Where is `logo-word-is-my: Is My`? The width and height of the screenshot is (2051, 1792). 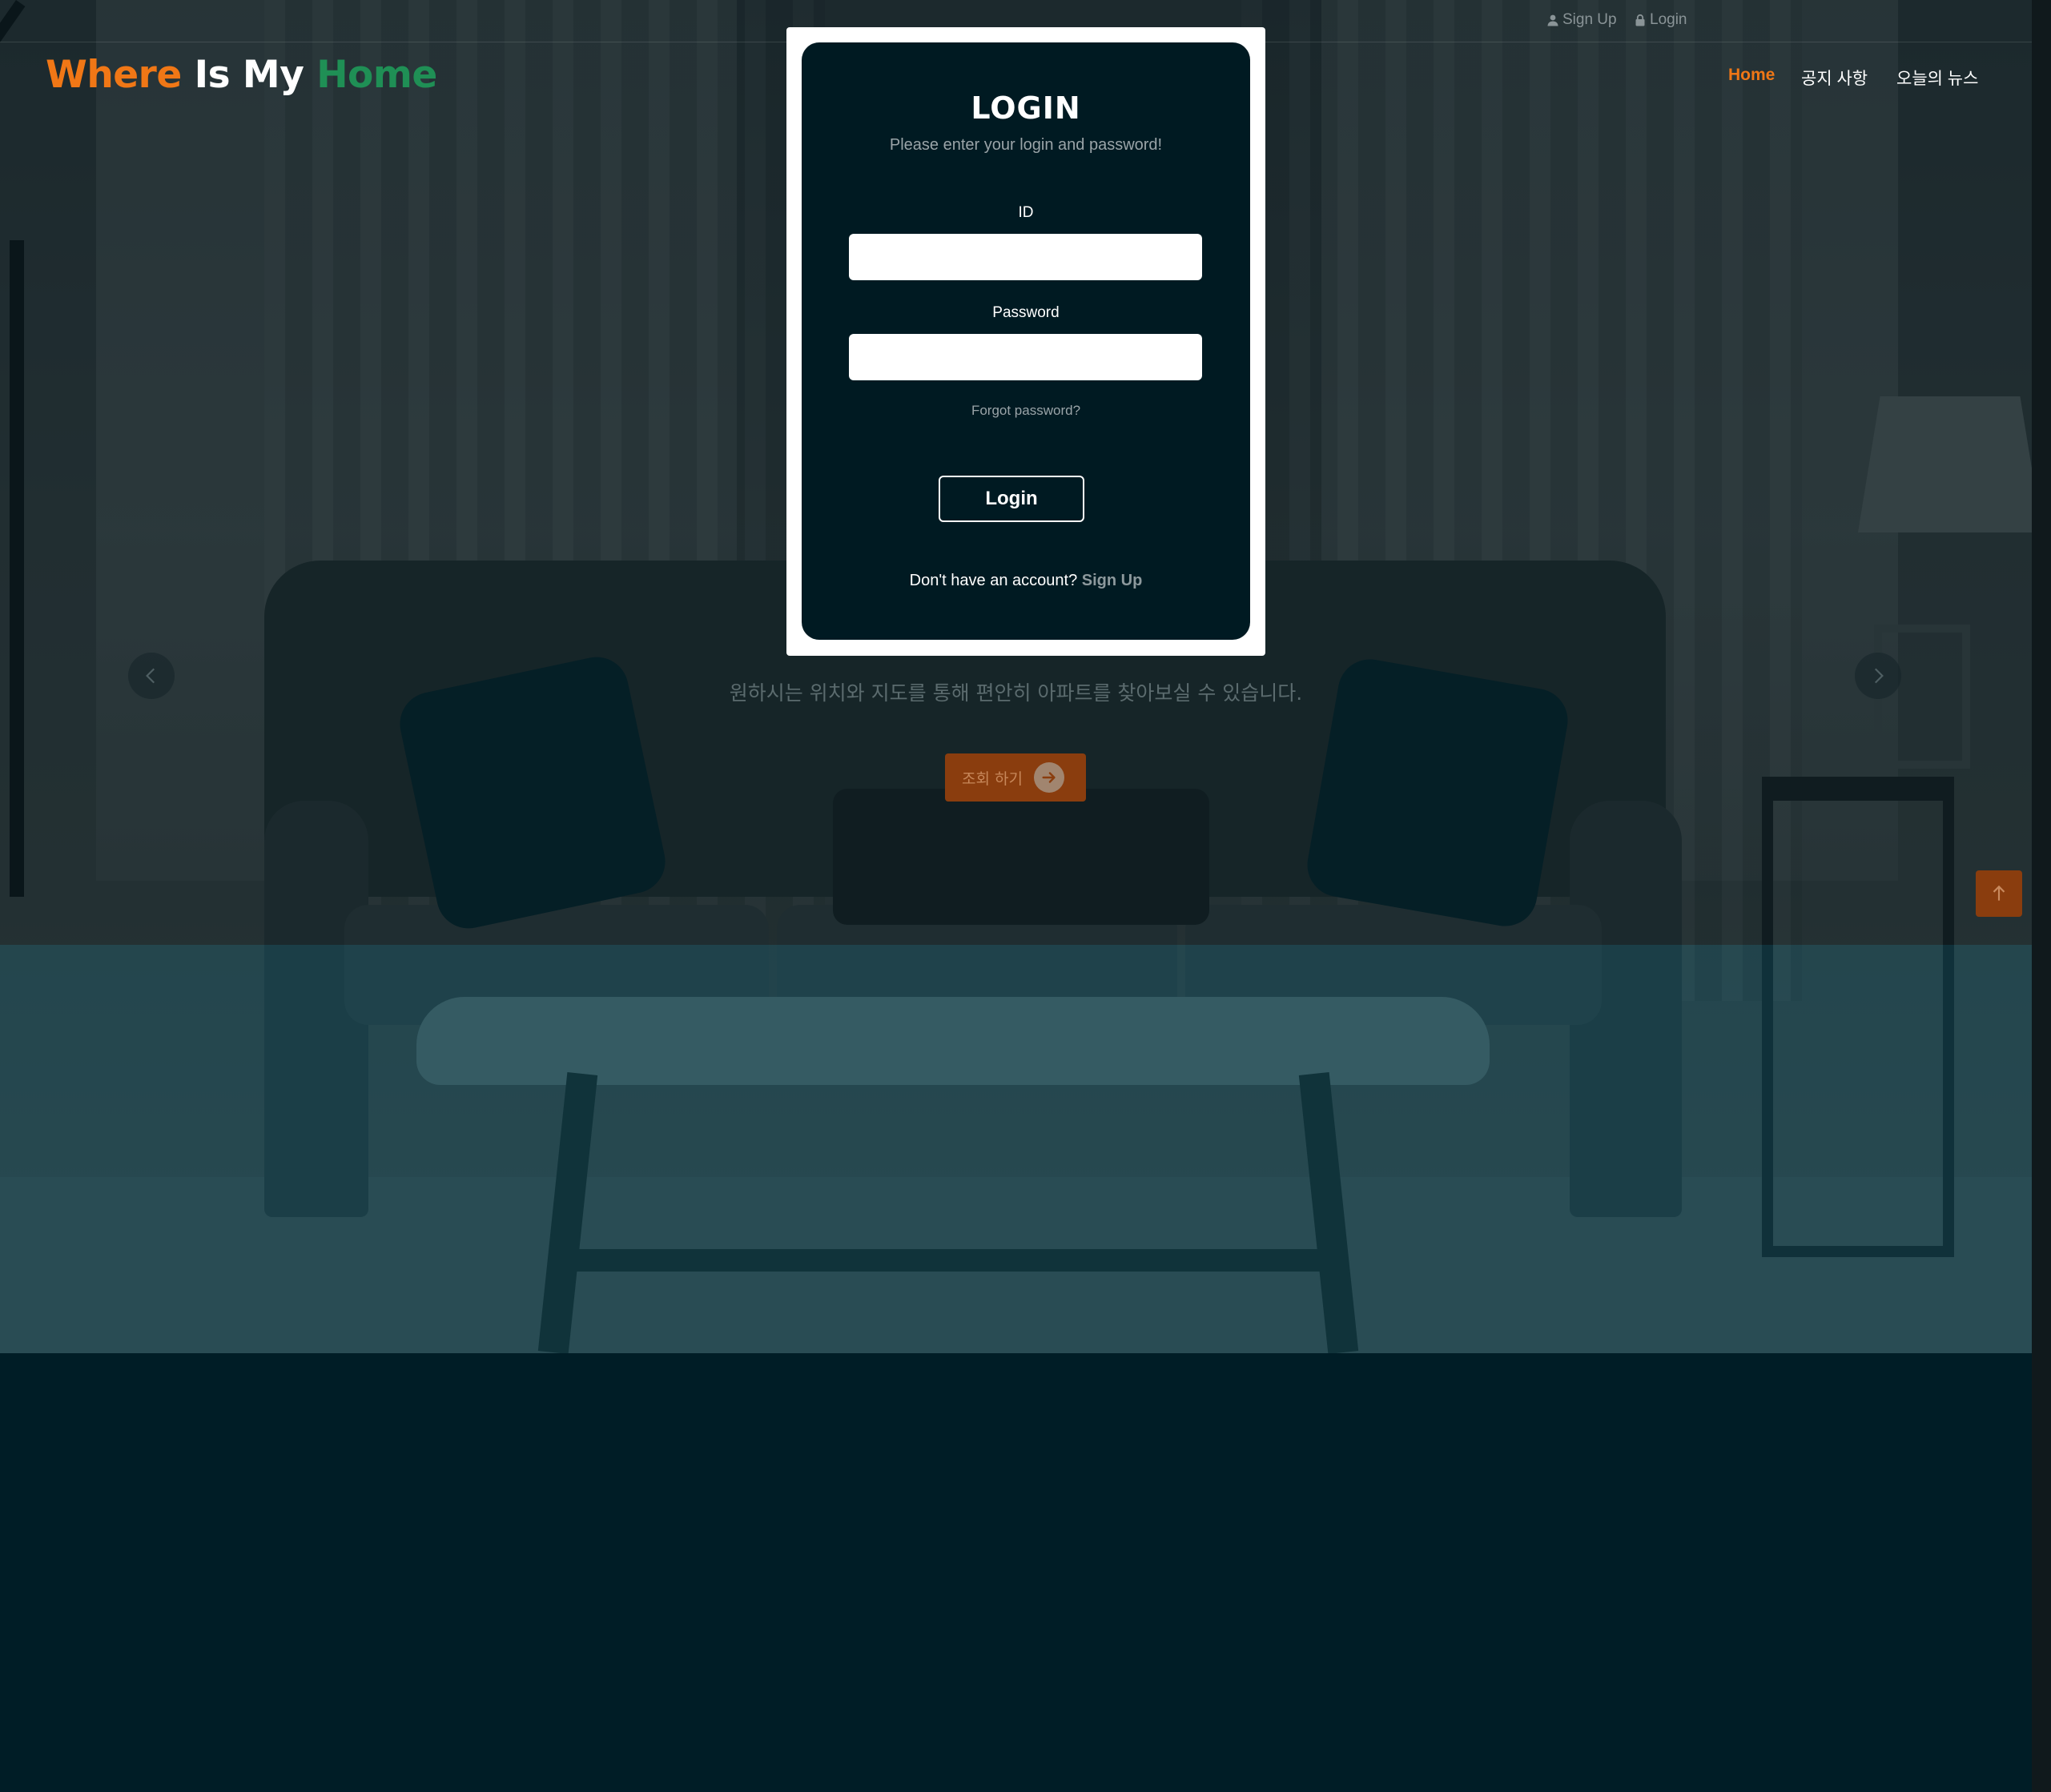 logo-word-is-my: Is My is located at coordinates (249, 75).